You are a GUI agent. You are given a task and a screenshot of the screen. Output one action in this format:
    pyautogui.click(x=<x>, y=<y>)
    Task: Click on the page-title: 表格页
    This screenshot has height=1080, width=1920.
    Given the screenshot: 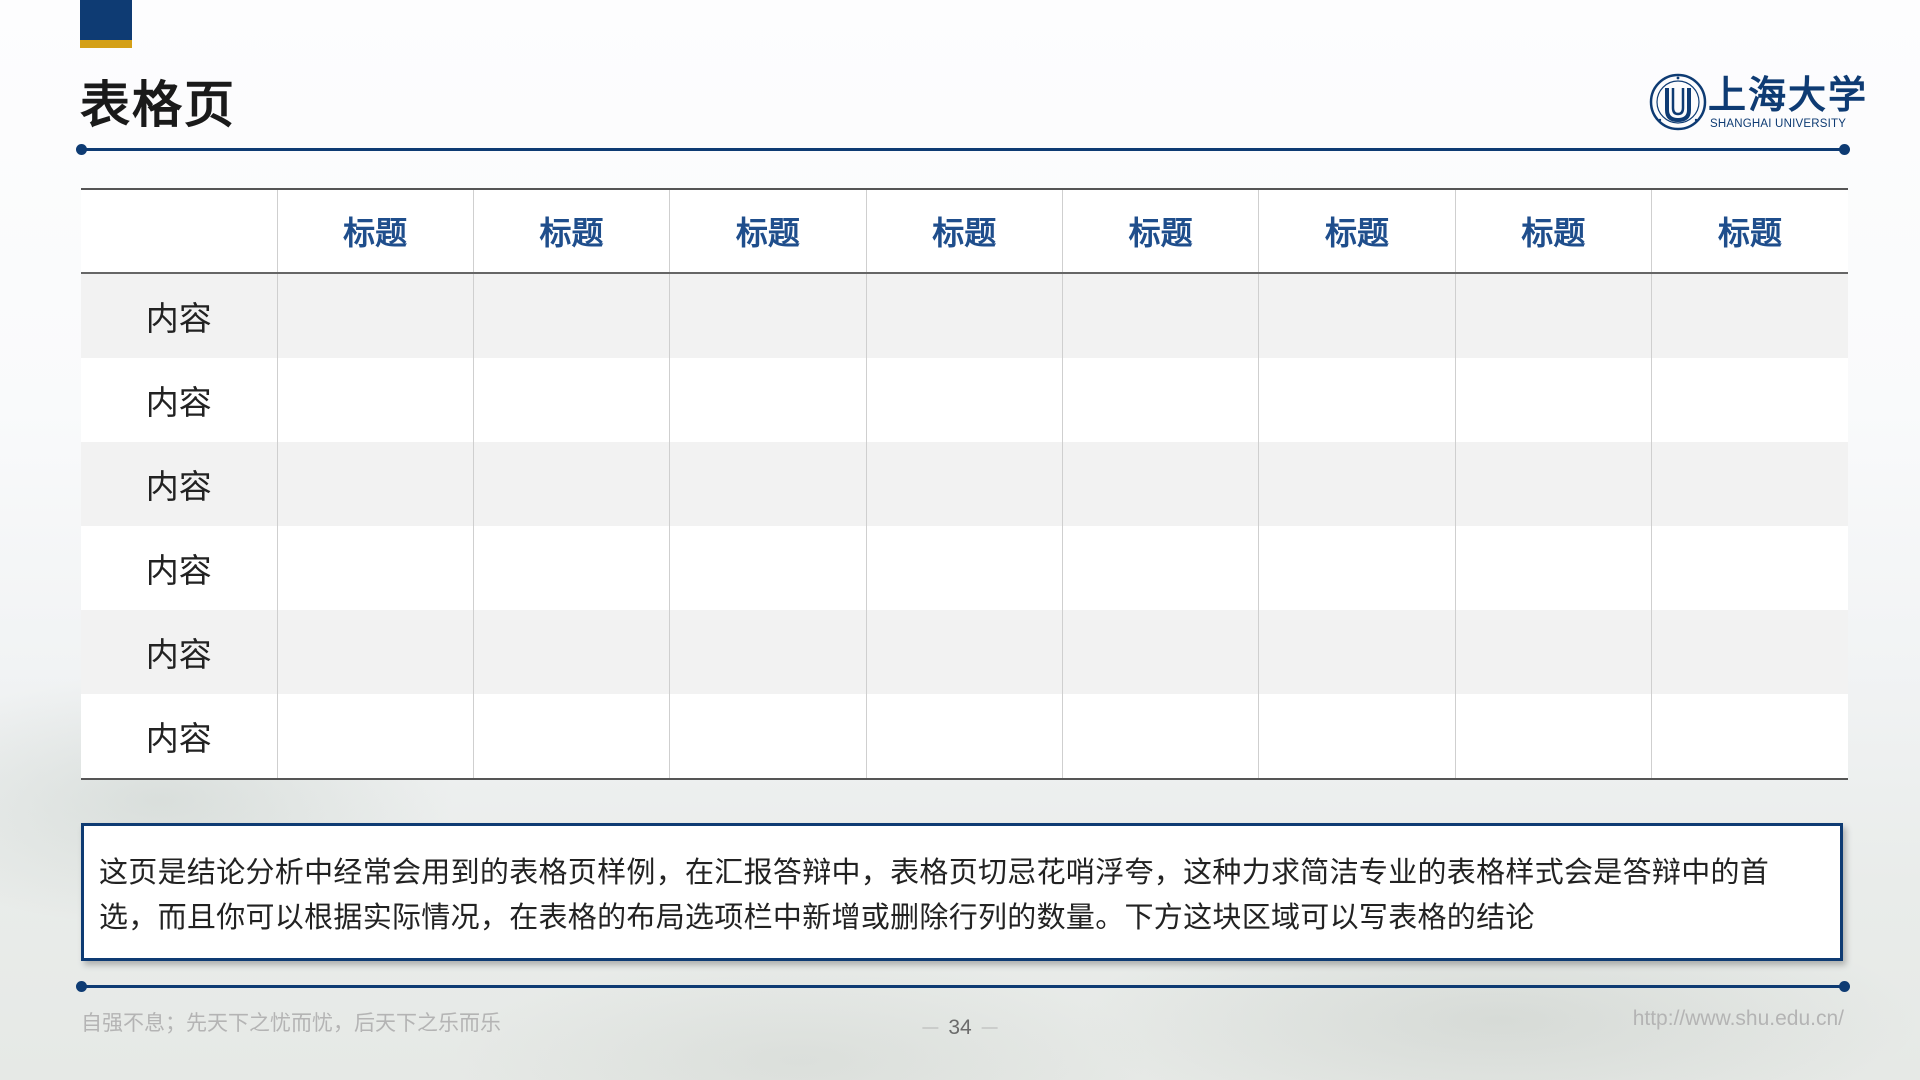 What is the action you would take?
    pyautogui.click(x=158, y=105)
    